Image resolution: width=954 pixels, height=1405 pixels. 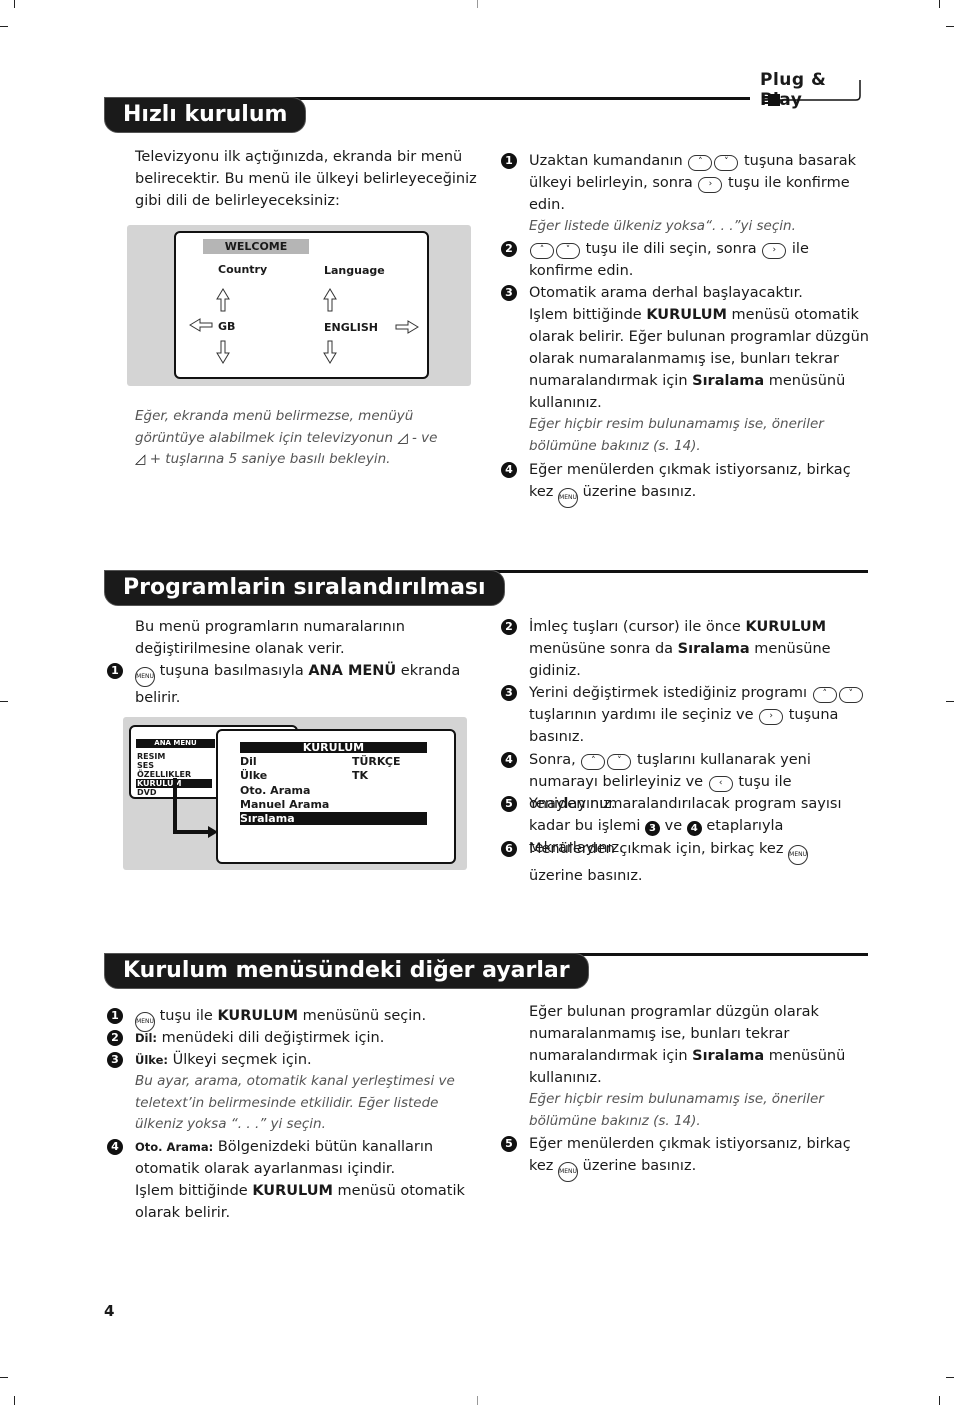 What do you see at coordinates (333, 818) in the screenshot?
I see `kurulum-item-selected: Sıralama` at bounding box center [333, 818].